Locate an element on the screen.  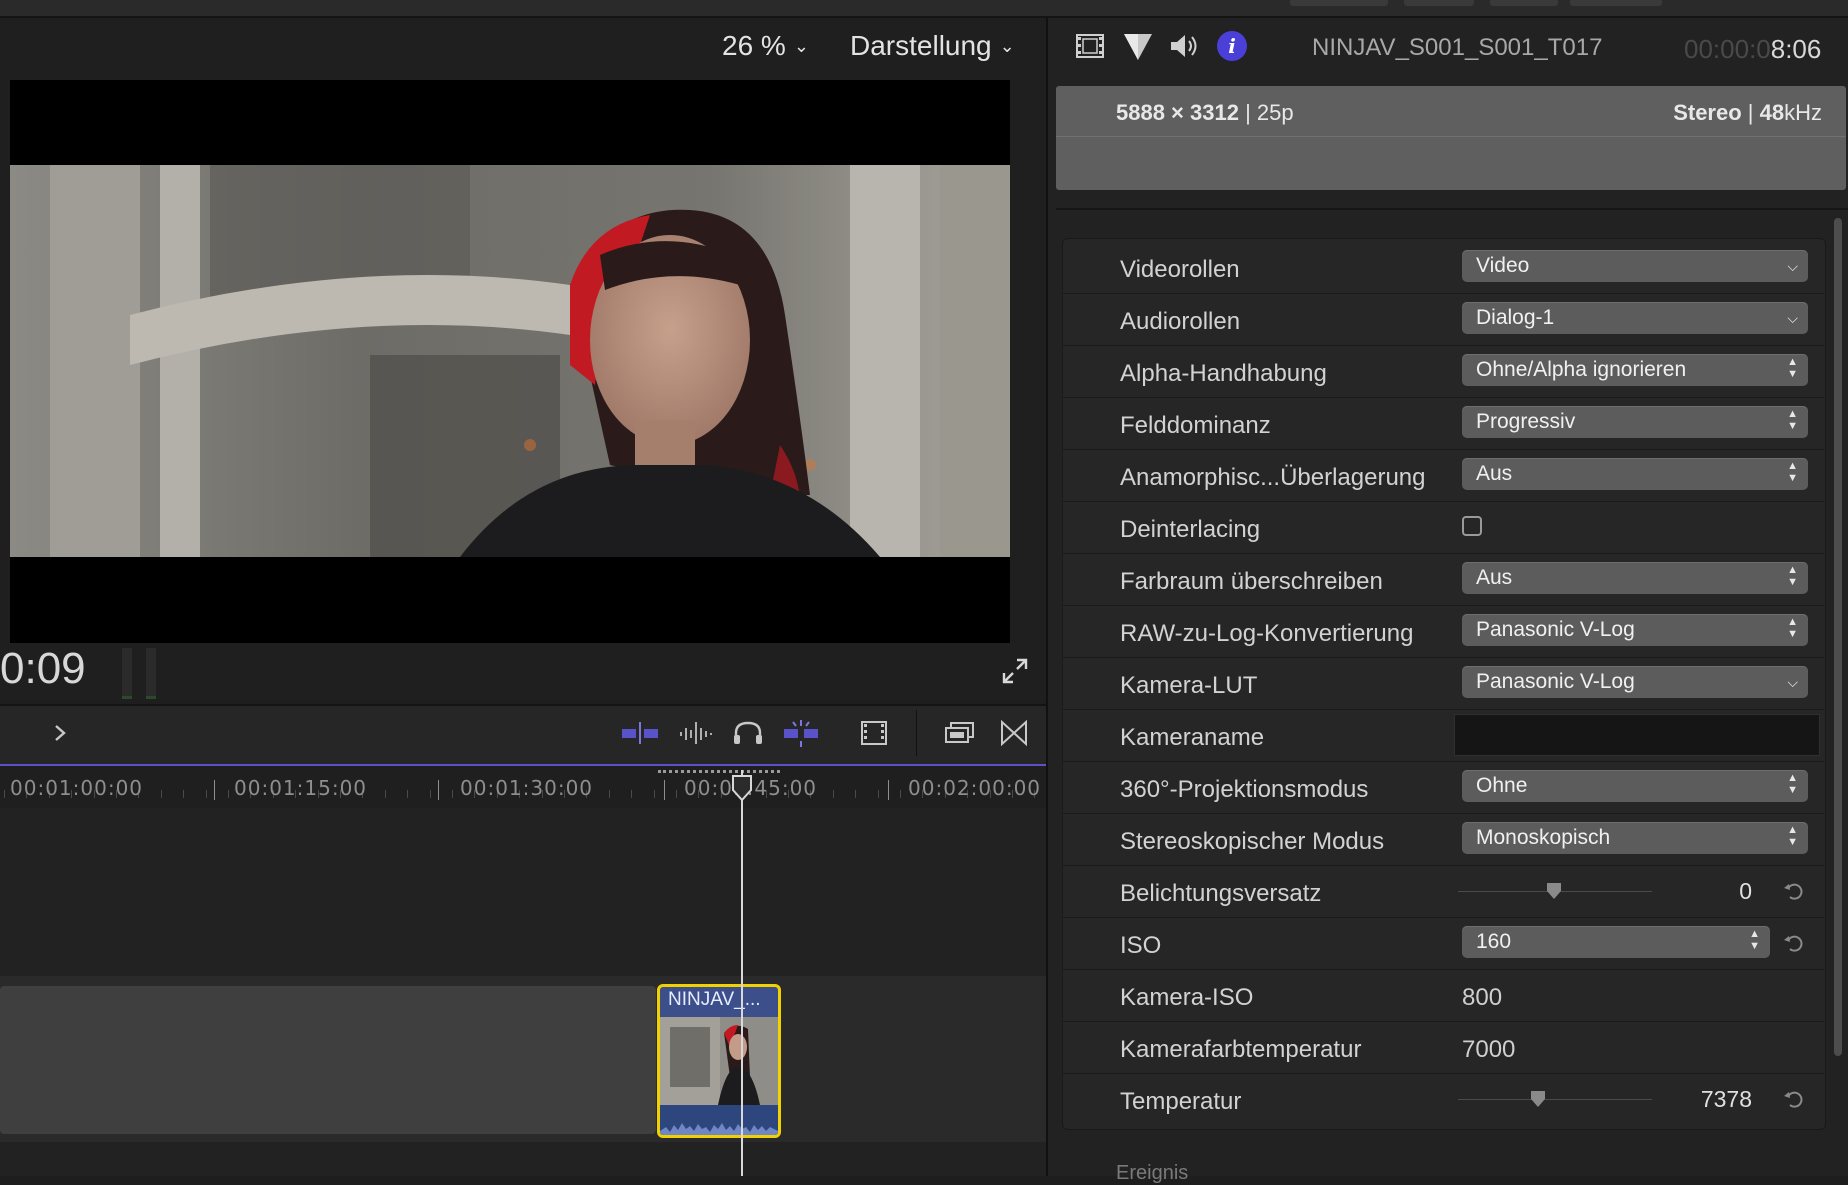
transitions-icon is located at coordinates (1014, 733).